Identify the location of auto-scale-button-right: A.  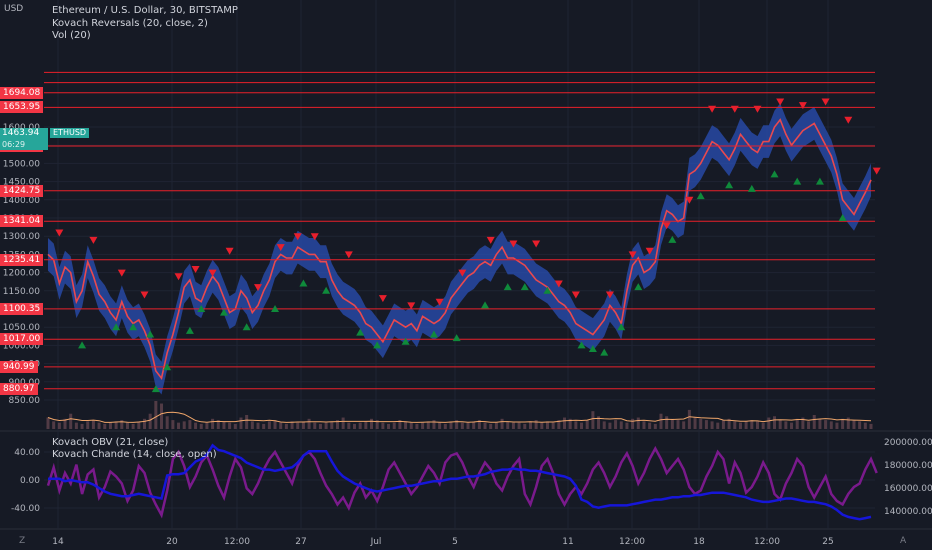
(903, 541).